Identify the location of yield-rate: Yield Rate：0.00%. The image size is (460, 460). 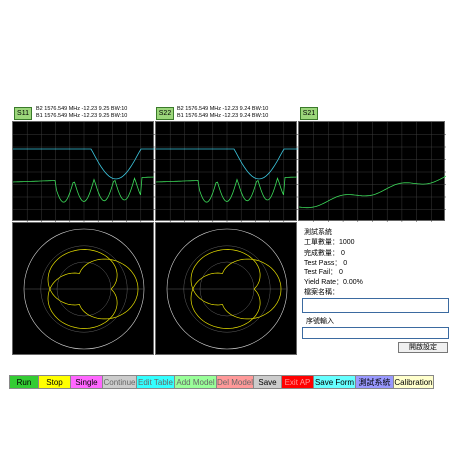
(333, 282).